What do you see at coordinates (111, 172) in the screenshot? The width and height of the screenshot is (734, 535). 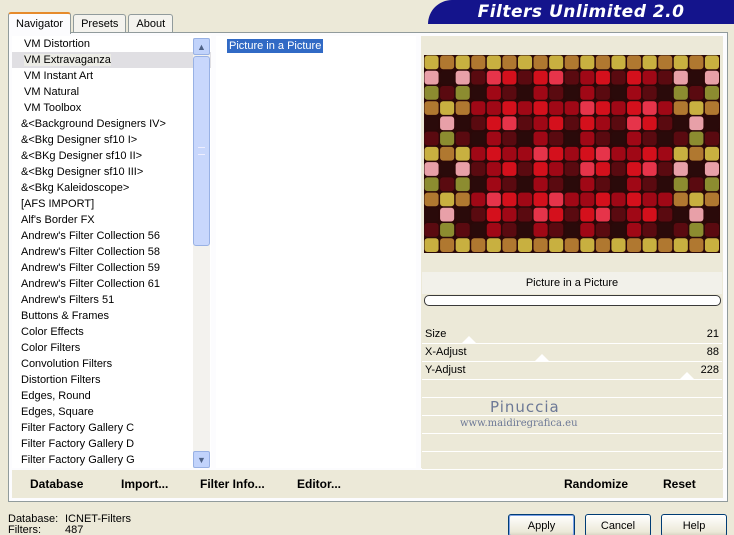 I see `filter-list-item: &<Bkg Designer sf10 III>` at bounding box center [111, 172].